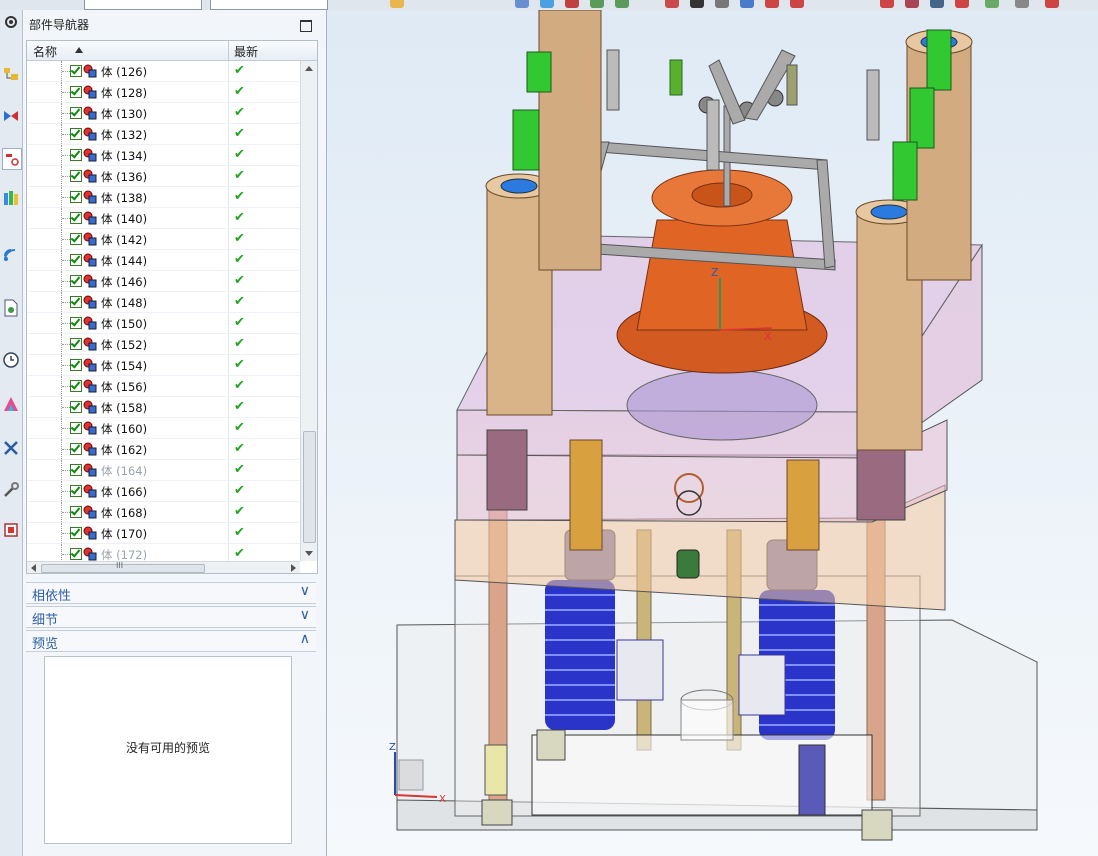  Describe the element at coordinates (163, 323) in the screenshot. I see `tree-row: 体 (150) ✔` at that location.